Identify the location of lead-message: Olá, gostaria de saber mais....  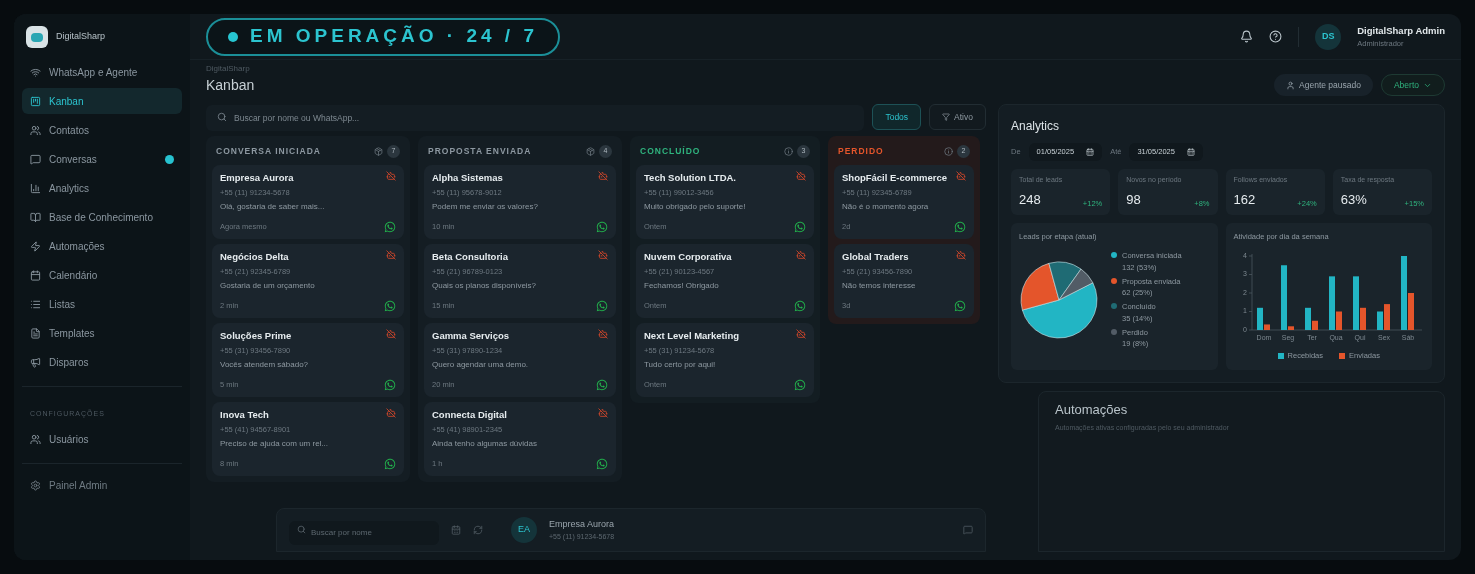
(273, 206).